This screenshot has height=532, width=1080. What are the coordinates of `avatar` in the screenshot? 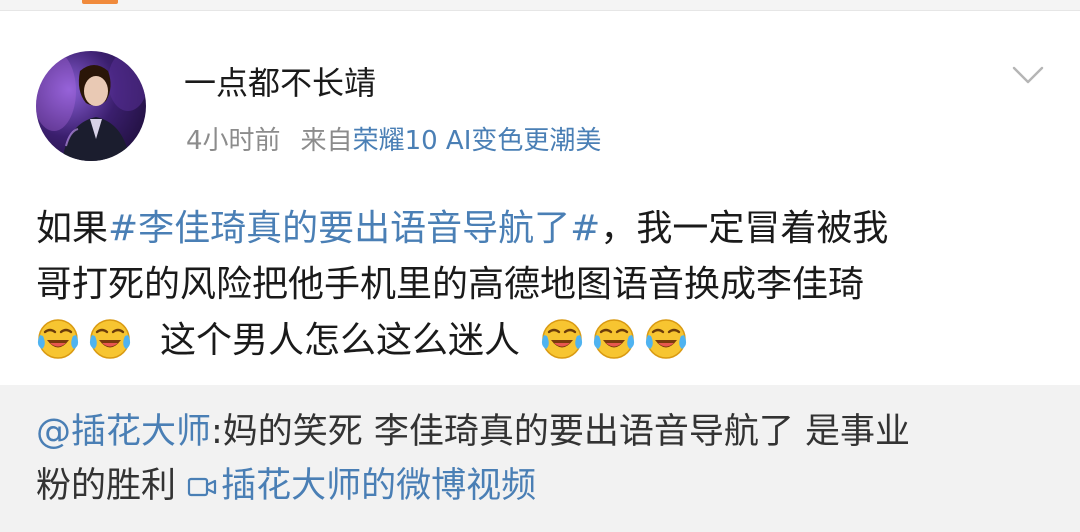 It's located at (91, 106).